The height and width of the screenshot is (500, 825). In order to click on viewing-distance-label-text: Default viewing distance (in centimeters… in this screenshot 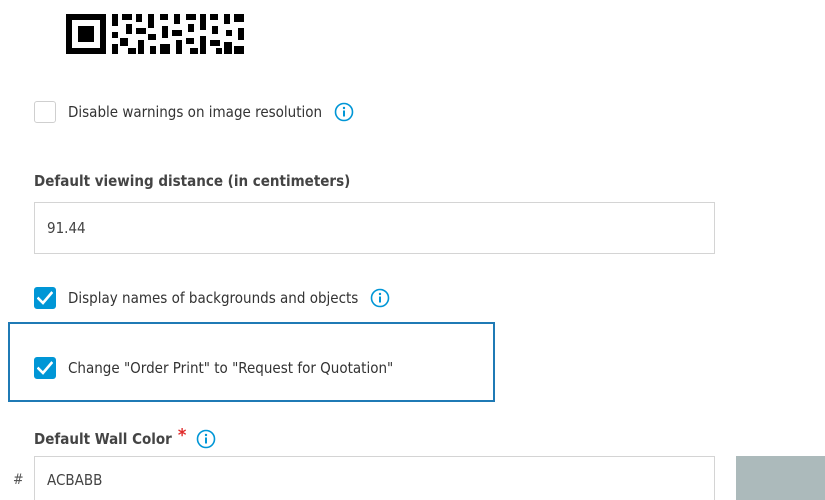, I will do `click(192, 181)`.